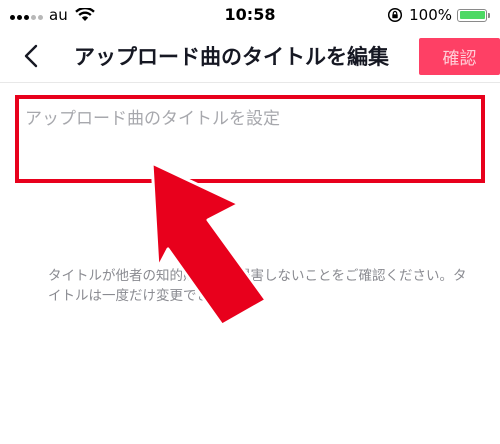 This screenshot has height=444, width=500. Describe the element at coordinates (489, 15) in the screenshot. I see `battery-tip` at that location.